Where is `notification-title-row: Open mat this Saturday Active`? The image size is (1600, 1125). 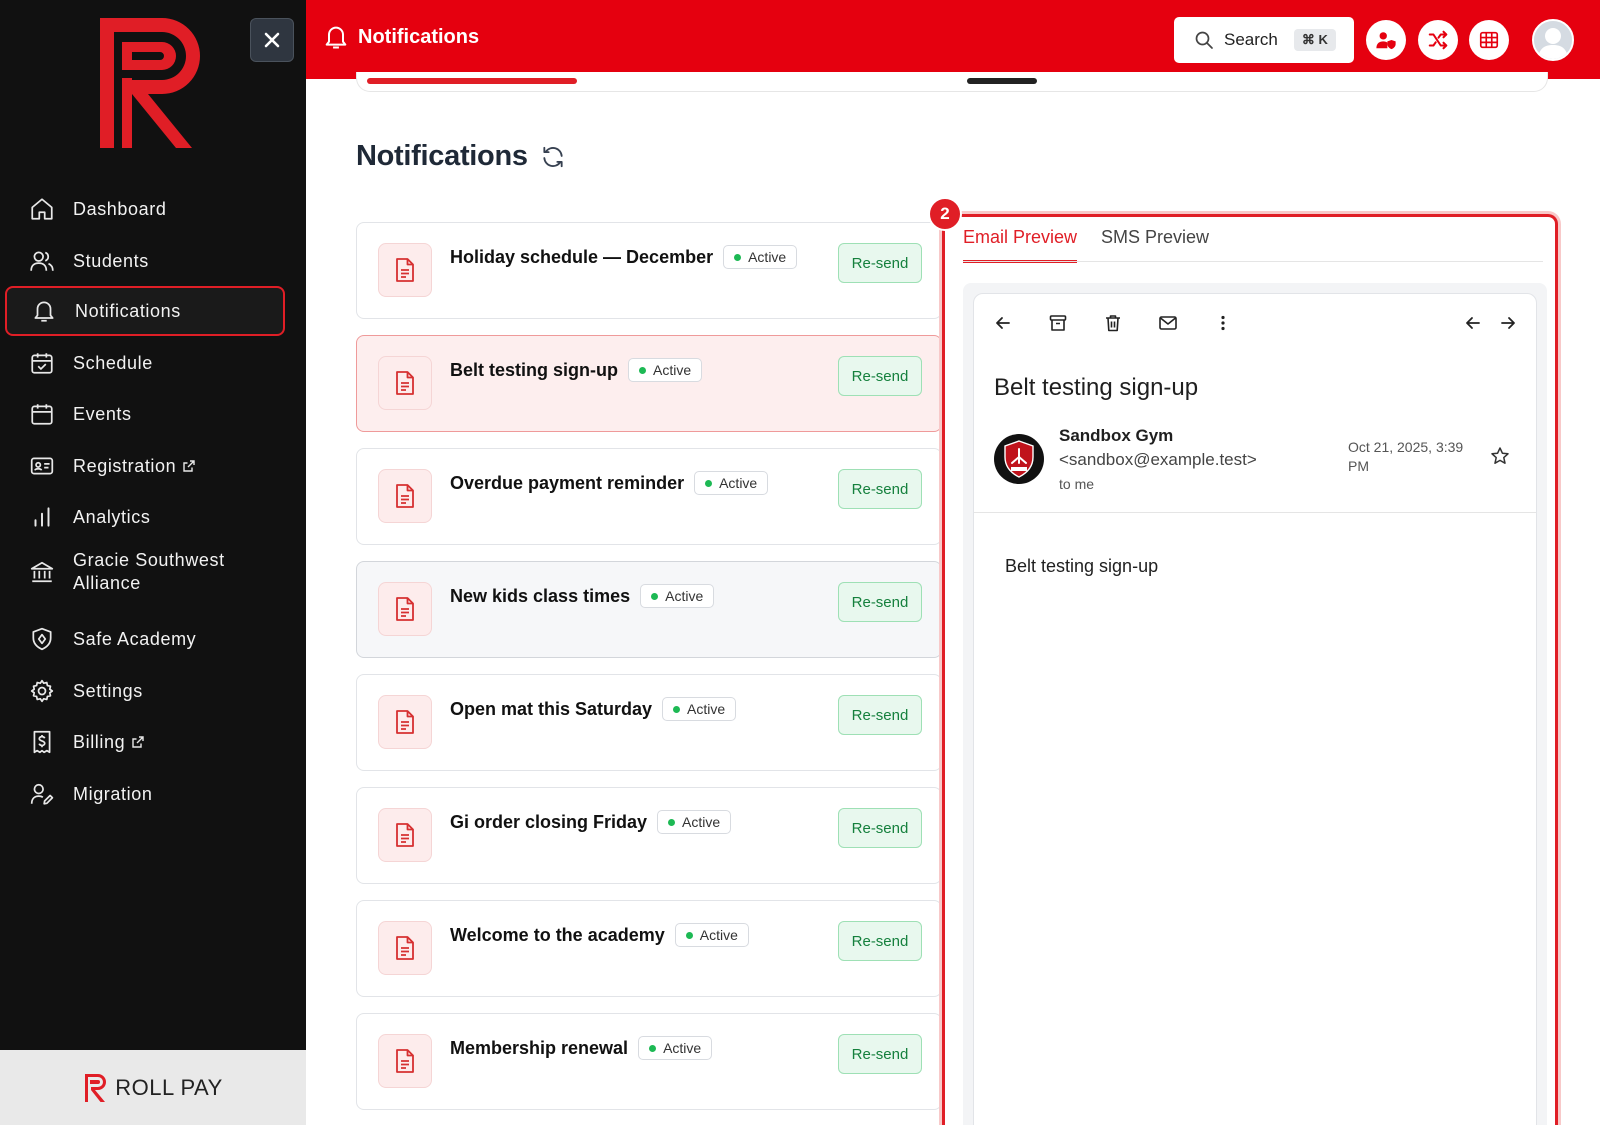 notification-title-row: Open mat this Saturday Active is located at coordinates (593, 709).